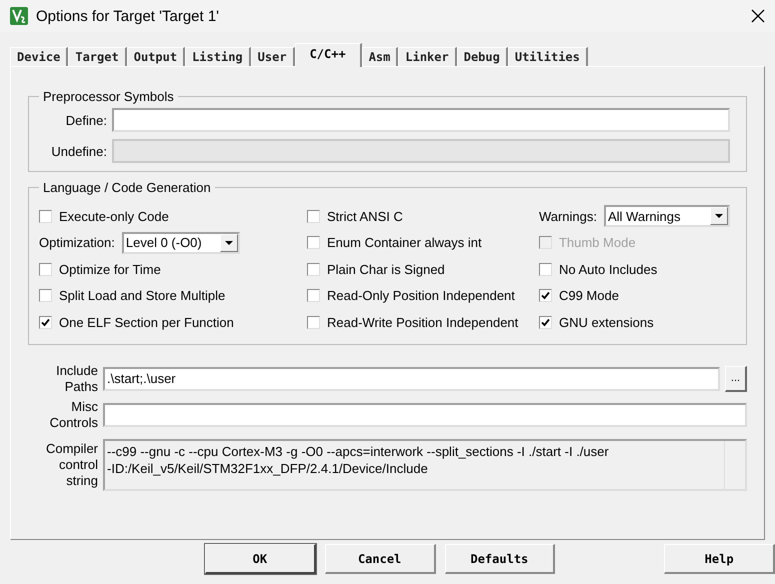 The image size is (775, 584). Describe the element at coordinates (380, 56) in the screenshot. I see `tab: Asm` at that location.